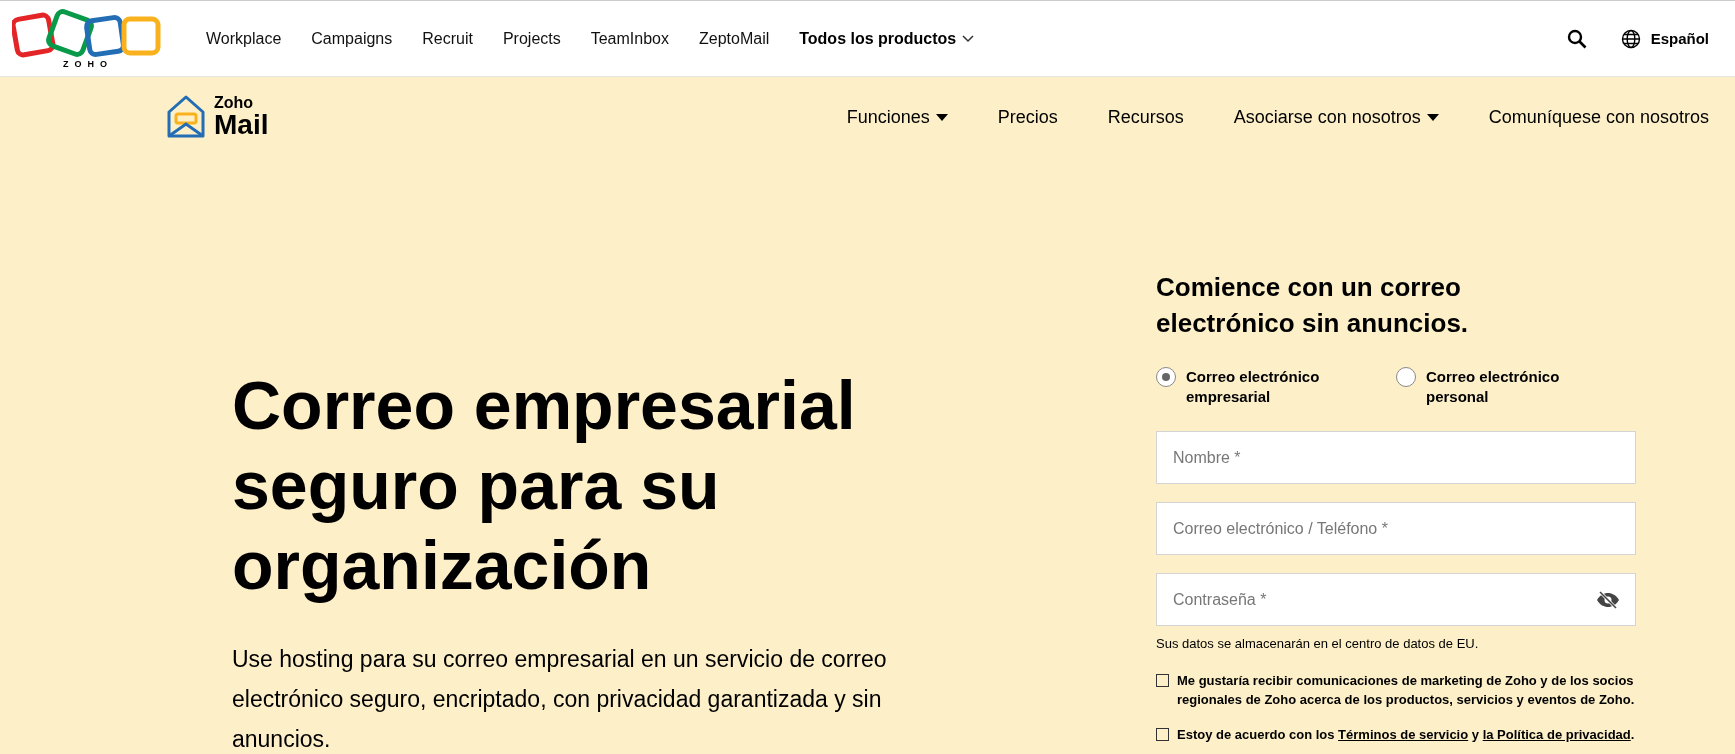 The height and width of the screenshot is (754, 1735). Describe the element at coordinates (1396, 457) in the screenshot. I see `input-field: Nombre *` at that location.